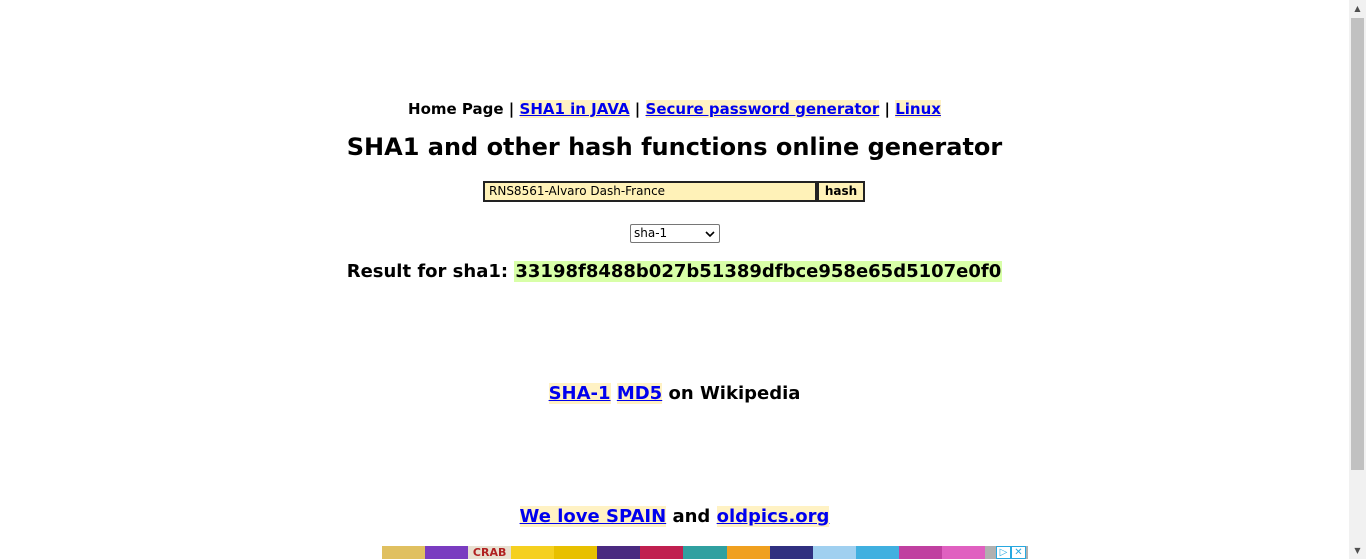  I want to click on link-we-love-spain: We love SPAIN, so click(593, 516).